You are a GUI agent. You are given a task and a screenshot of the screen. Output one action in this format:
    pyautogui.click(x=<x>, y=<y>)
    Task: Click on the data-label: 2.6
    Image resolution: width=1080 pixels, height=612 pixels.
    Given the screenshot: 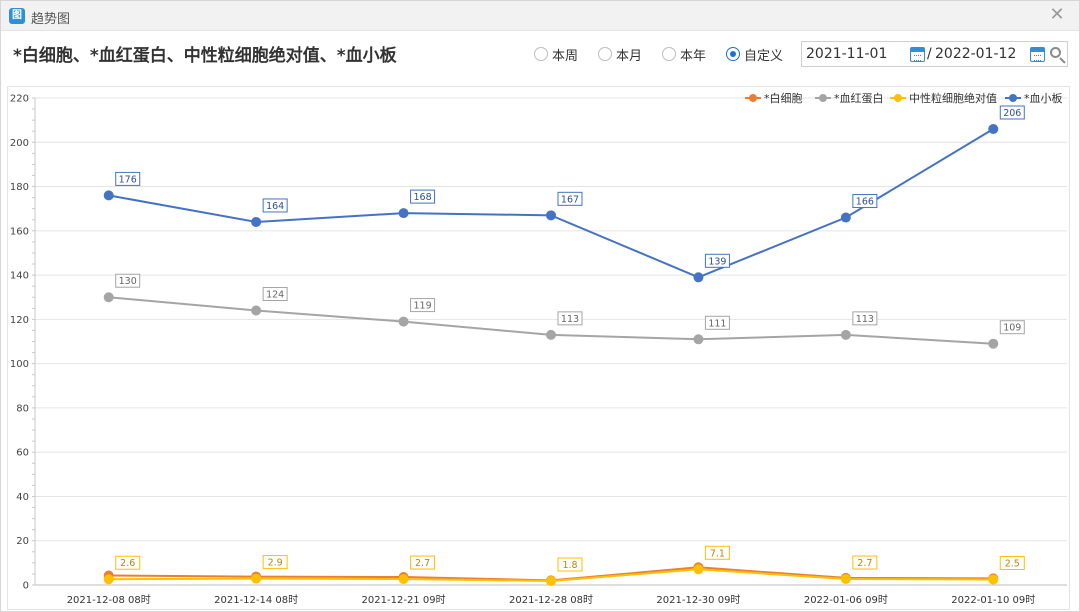 What is the action you would take?
    pyautogui.click(x=127, y=563)
    